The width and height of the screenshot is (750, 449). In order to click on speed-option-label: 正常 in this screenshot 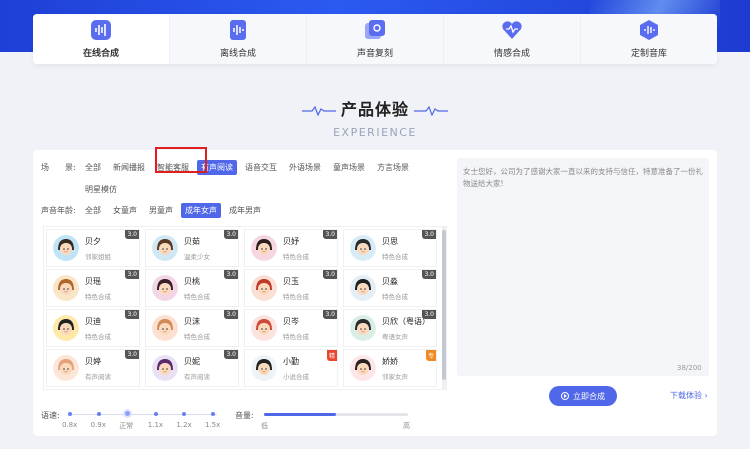, I will do `click(126, 426)`.